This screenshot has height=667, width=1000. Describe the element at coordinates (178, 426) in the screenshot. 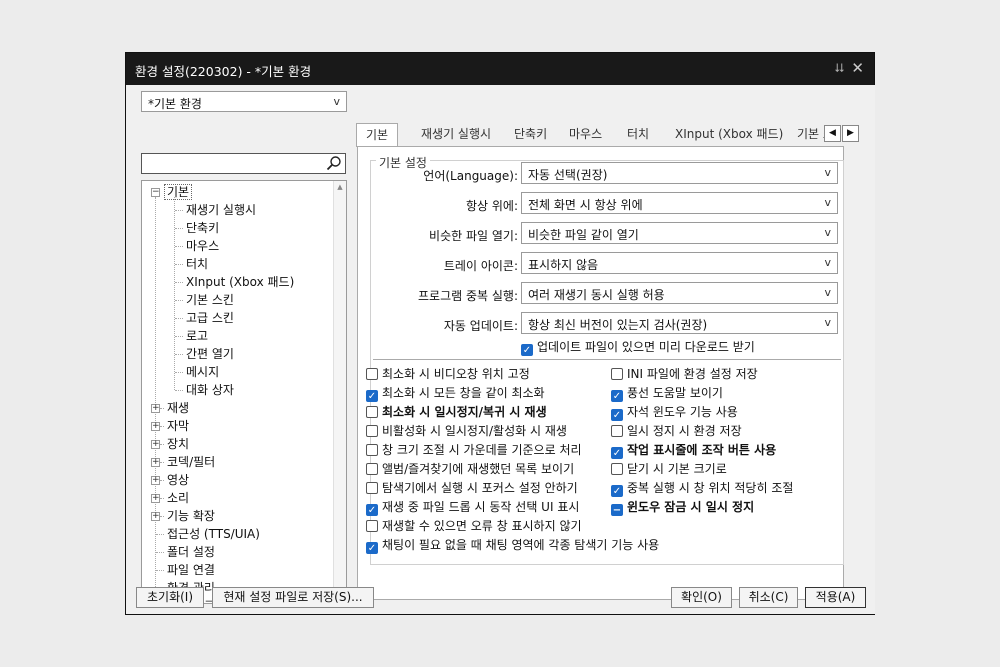

I see `tree-item-collapsed: 자막` at that location.